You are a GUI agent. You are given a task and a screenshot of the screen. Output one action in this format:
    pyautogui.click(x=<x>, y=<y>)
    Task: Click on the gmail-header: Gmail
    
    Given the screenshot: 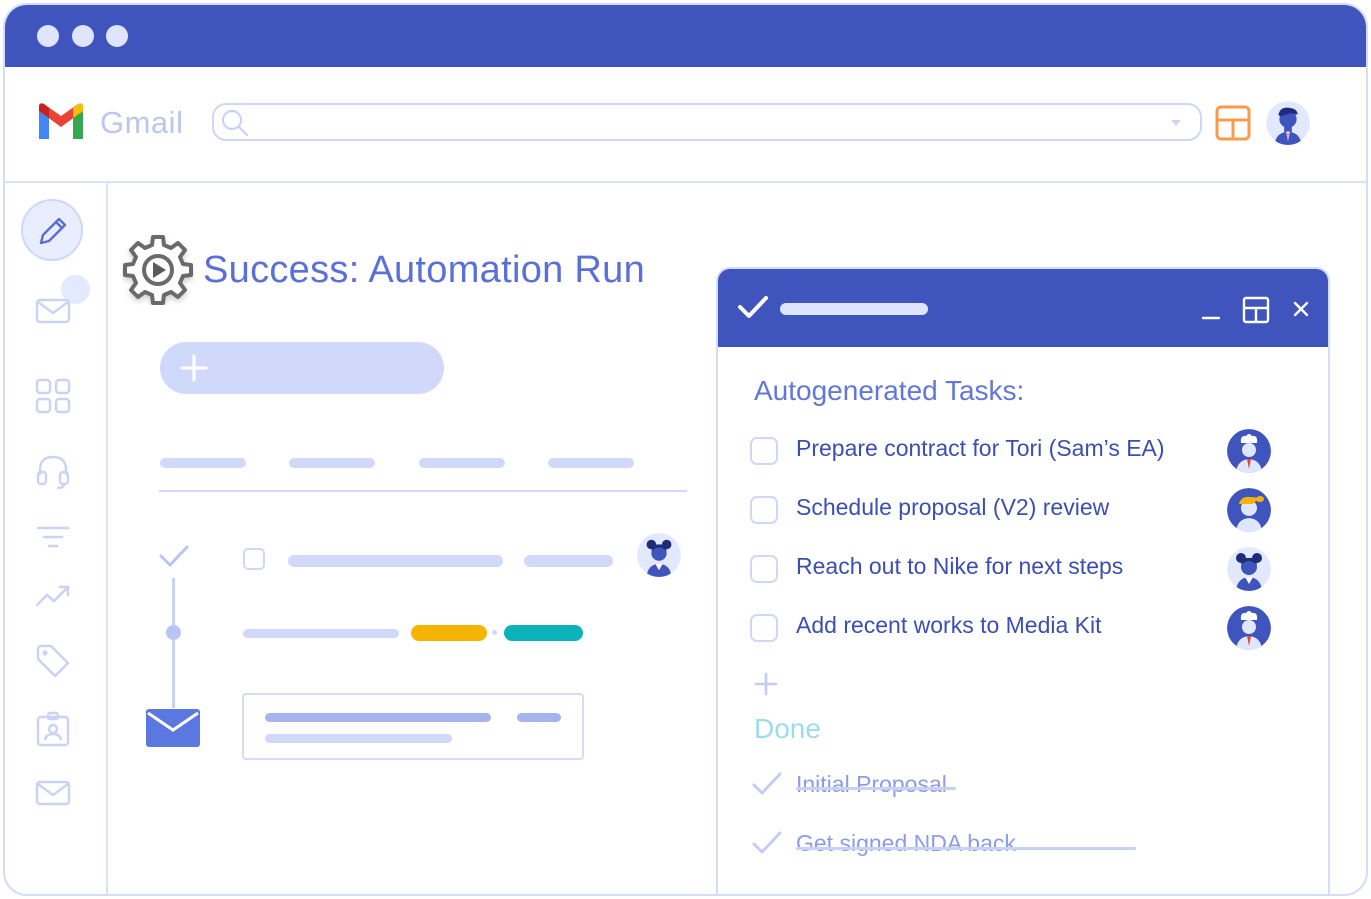 What is the action you would take?
    pyautogui.click(x=685, y=125)
    